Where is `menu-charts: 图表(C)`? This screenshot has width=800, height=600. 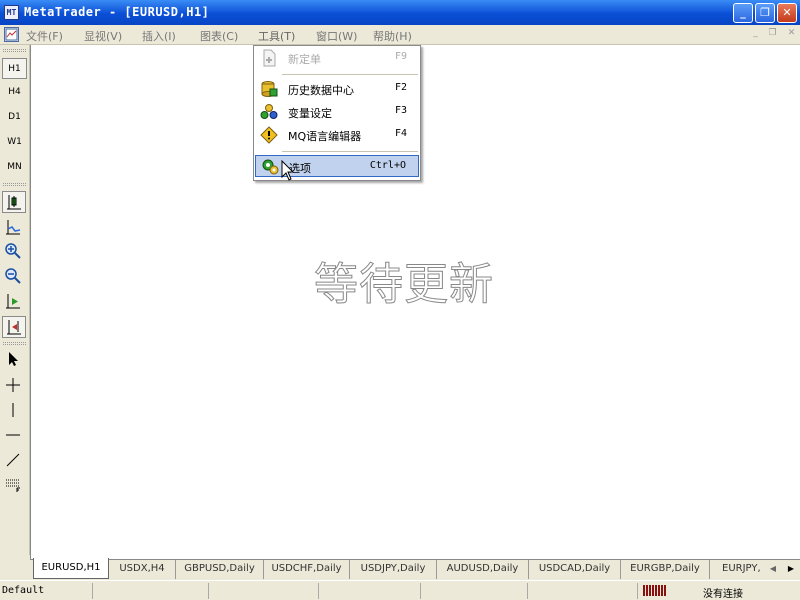 menu-charts: 图表(C) is located at coordinates (219, 36).